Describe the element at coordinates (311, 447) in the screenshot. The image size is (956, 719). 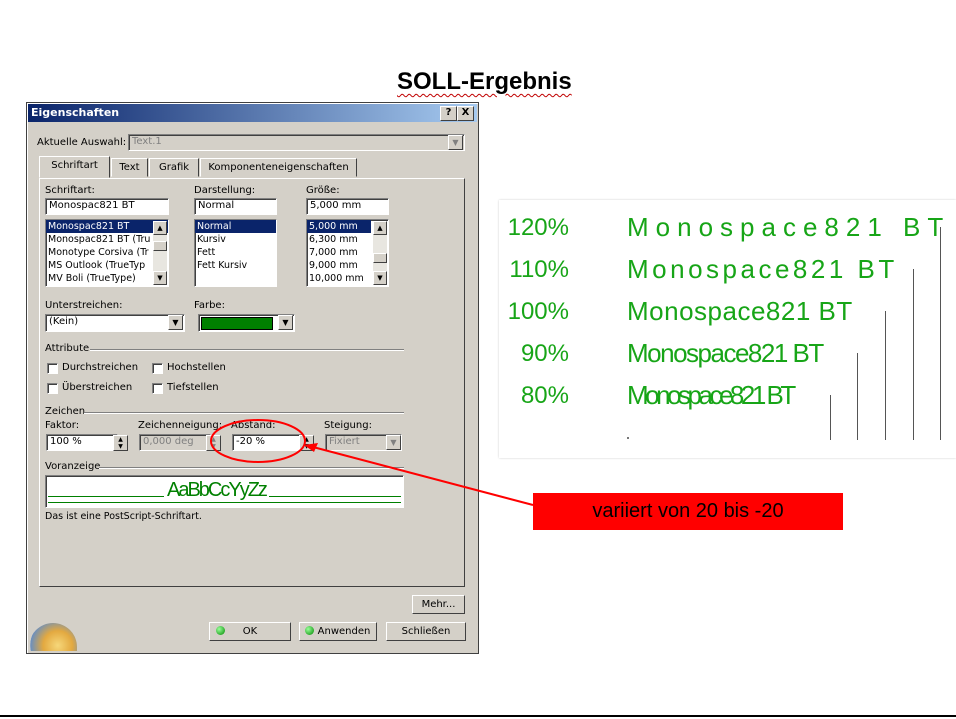
I see `arrowhead-icon` at that location.